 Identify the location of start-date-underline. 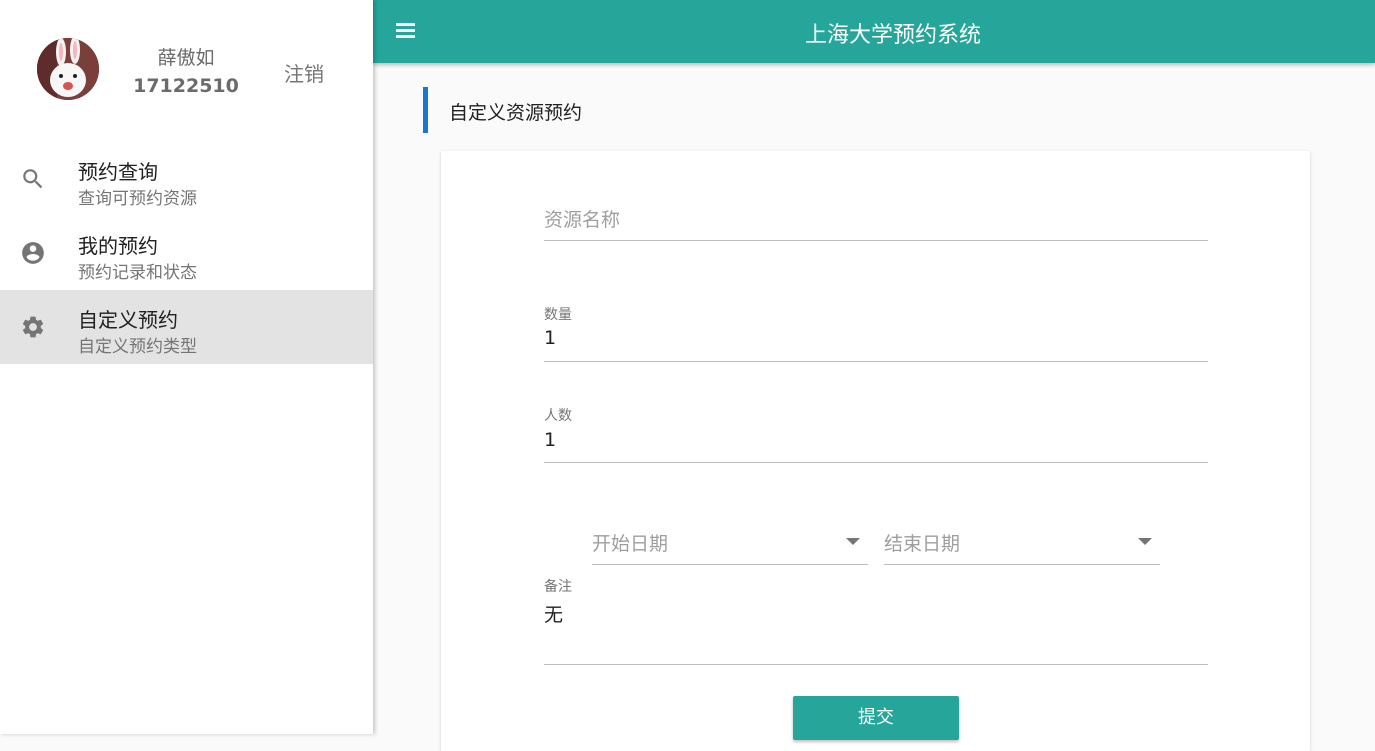
(730, 564).